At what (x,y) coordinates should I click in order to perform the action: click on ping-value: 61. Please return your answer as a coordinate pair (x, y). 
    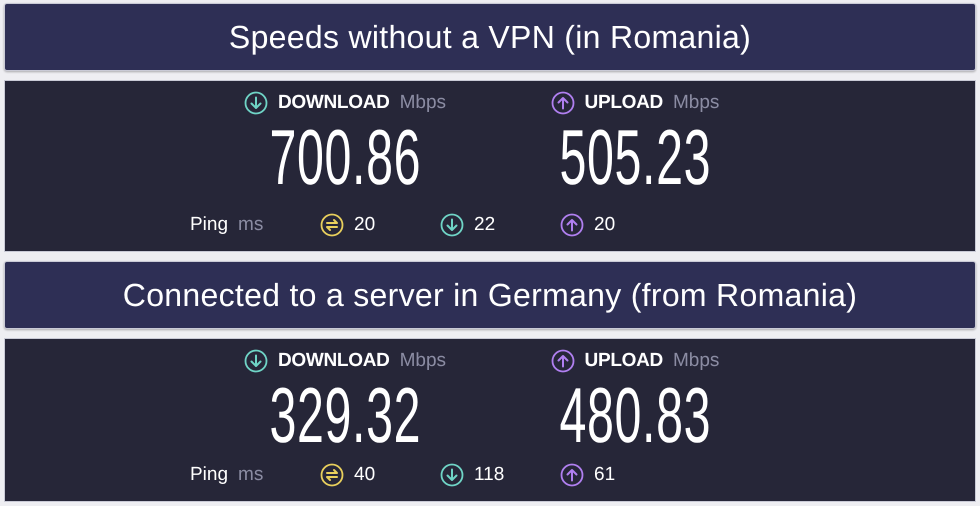
    Looking at the image, I should click on (605, 475).